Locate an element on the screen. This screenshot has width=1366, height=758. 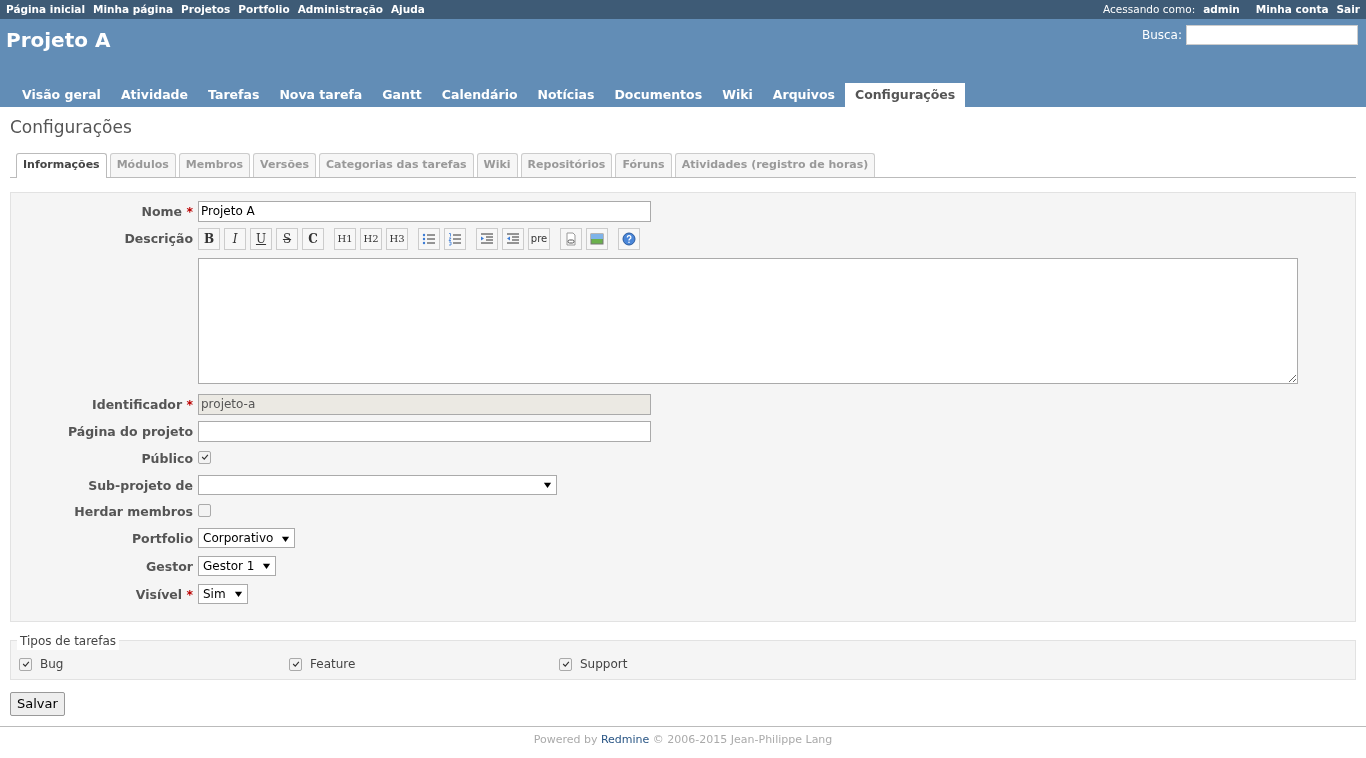
field-label: Visível is located at coordinates (159, 594).